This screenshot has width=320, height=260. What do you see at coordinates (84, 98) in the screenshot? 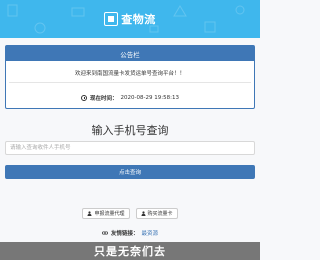
I see `clock-icon` at bounding box center [84, 98].